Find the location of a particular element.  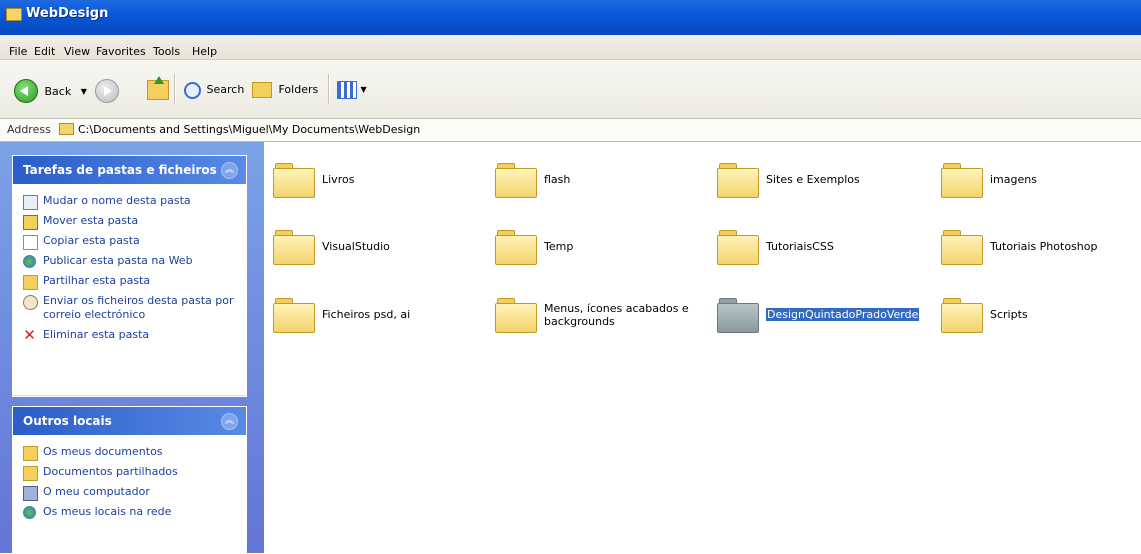

toolbar: Back ▼ Search Folders ▼ is located at coordinates (570, 89).